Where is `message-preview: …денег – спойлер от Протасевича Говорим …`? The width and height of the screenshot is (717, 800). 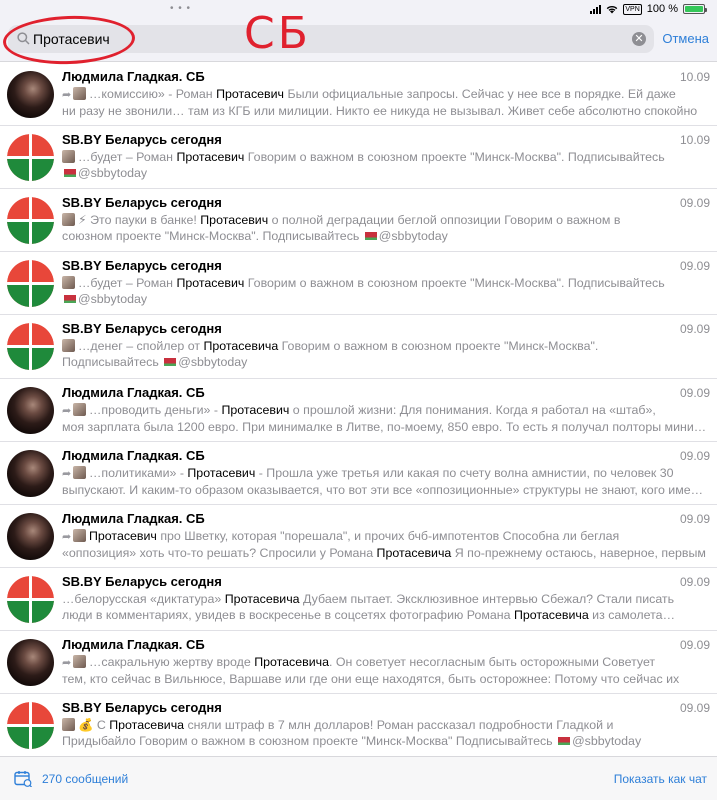 message-preview: …денег – спойлер от Протасевича Говорим … is located at coordinates (384, 355).